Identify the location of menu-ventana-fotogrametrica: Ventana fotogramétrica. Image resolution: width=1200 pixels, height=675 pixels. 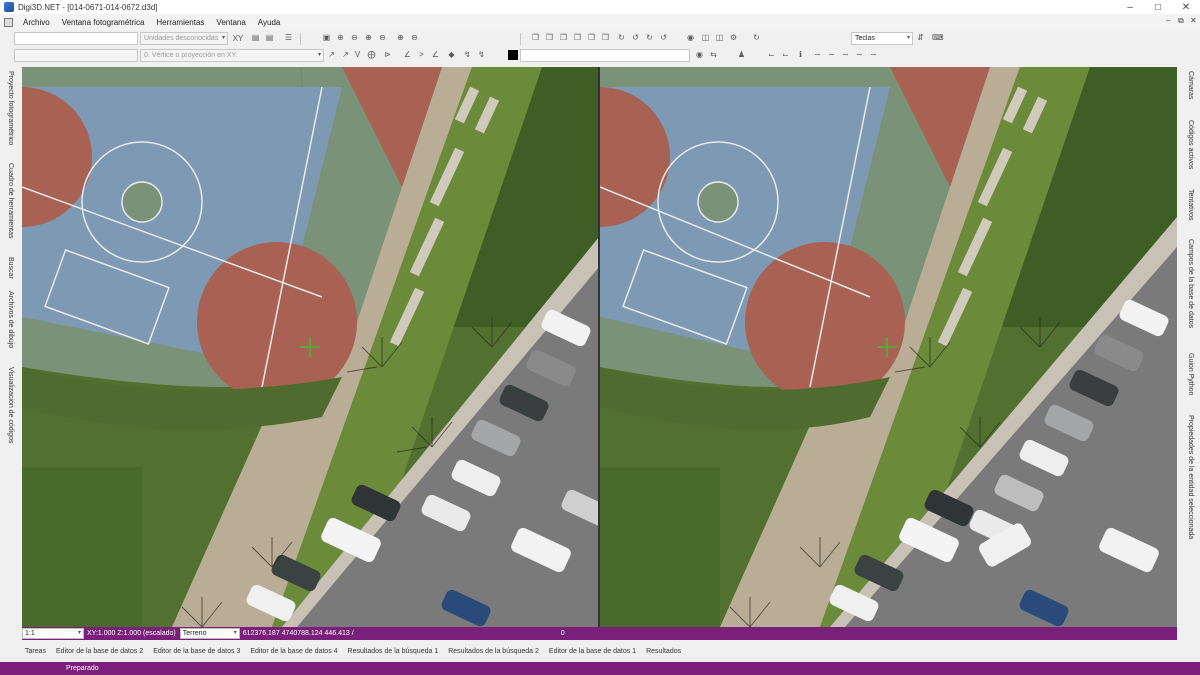
(103, 22).